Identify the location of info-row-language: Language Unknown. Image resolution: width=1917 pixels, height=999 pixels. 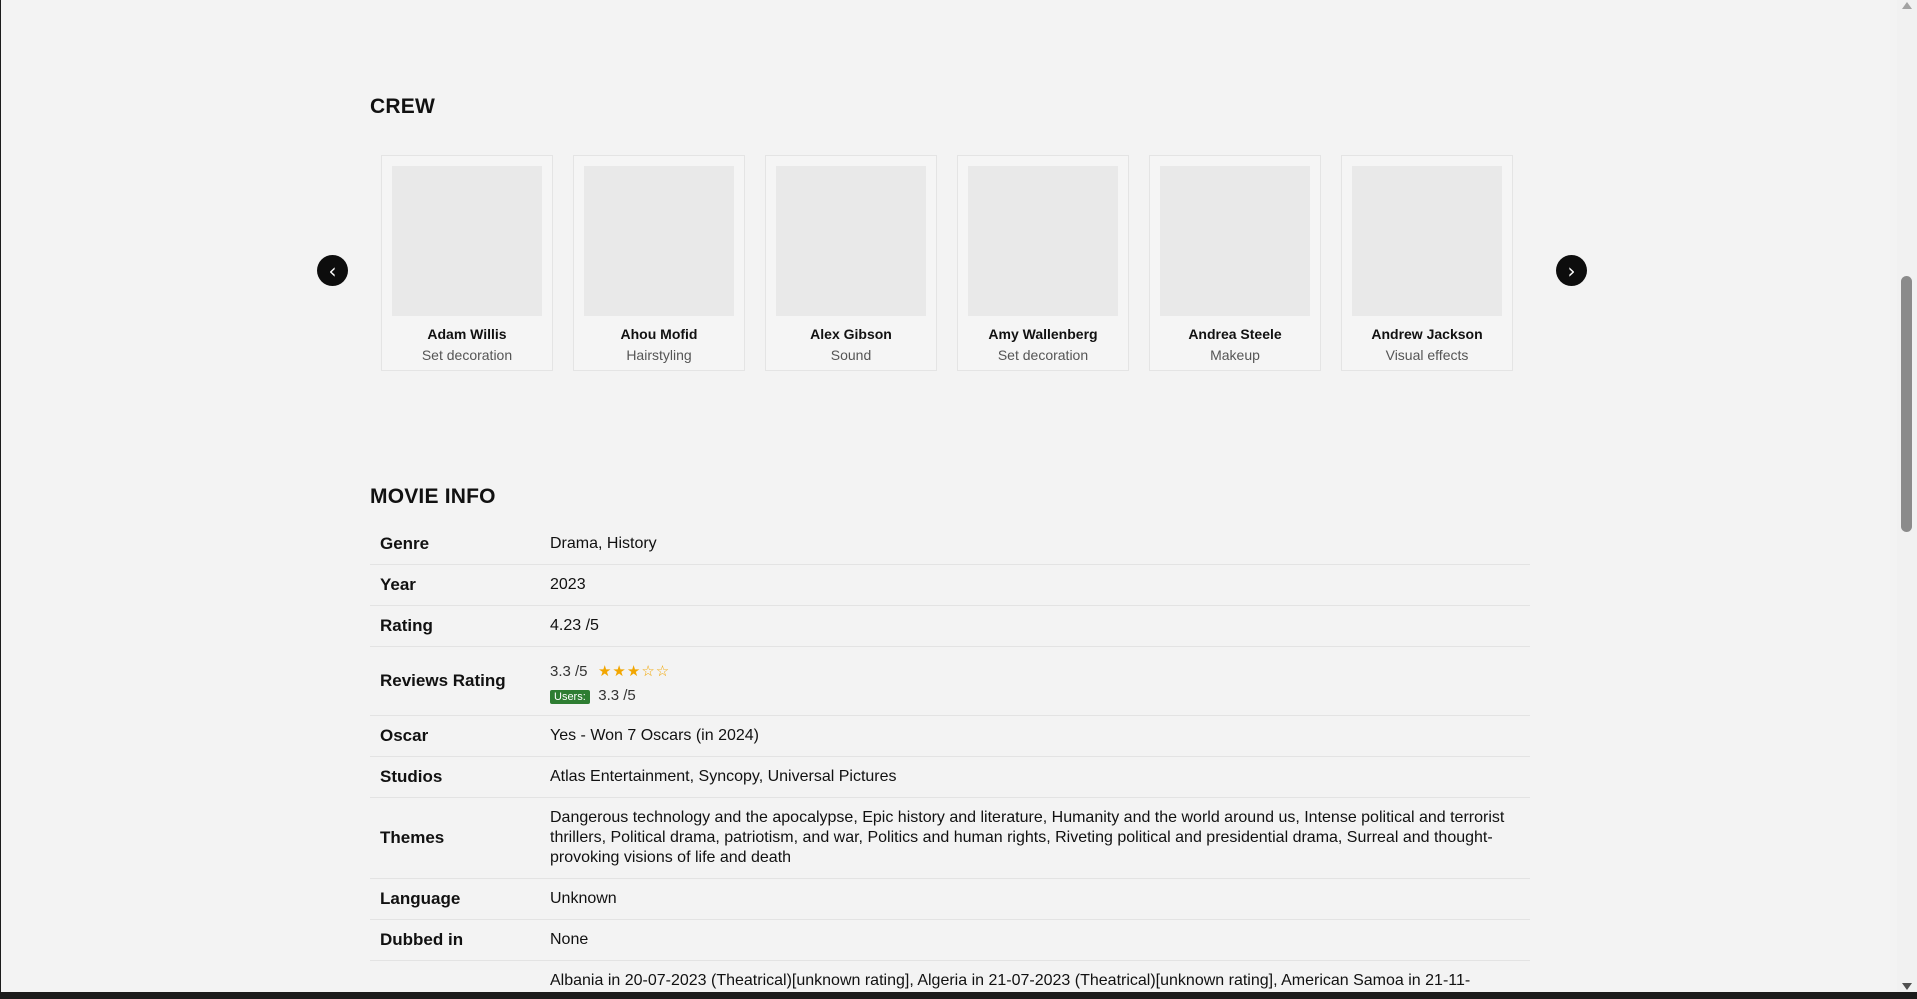
(950, 899).